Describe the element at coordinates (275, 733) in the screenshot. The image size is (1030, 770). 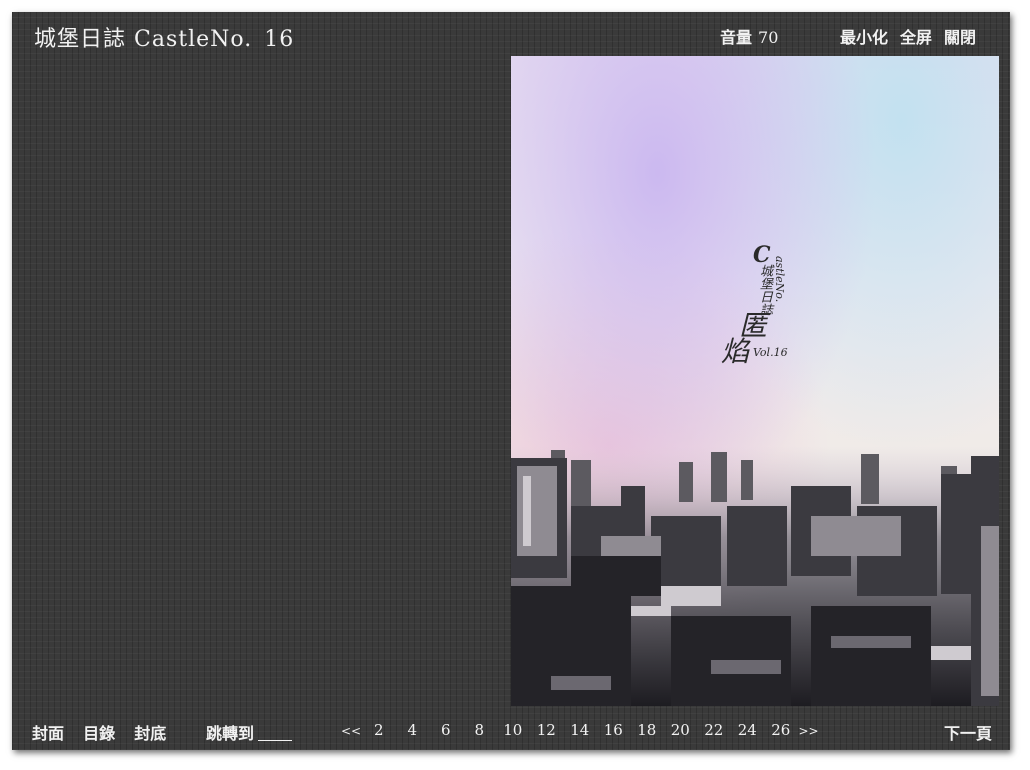
I see `jump-to-input` at that location.